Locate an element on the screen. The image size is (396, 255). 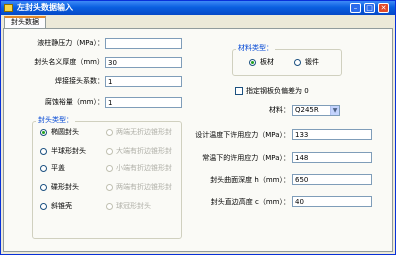
radio-flat-cover is located at coordinates (43, 168).